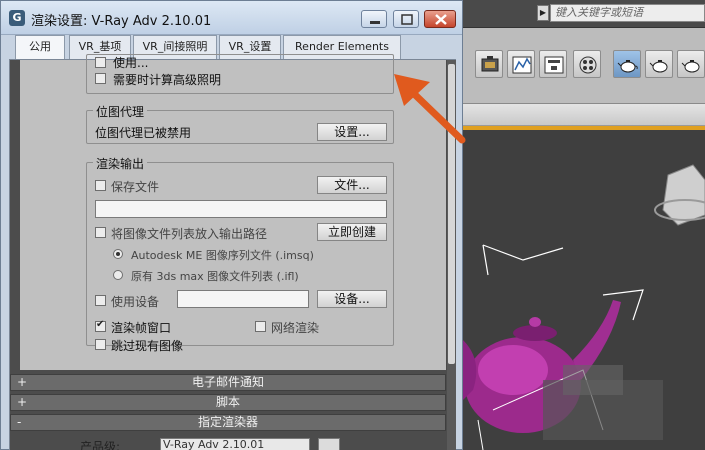 This screenshot has height=450, width=705. I want to click on rollout-label: 脚本, so click(227, 402).